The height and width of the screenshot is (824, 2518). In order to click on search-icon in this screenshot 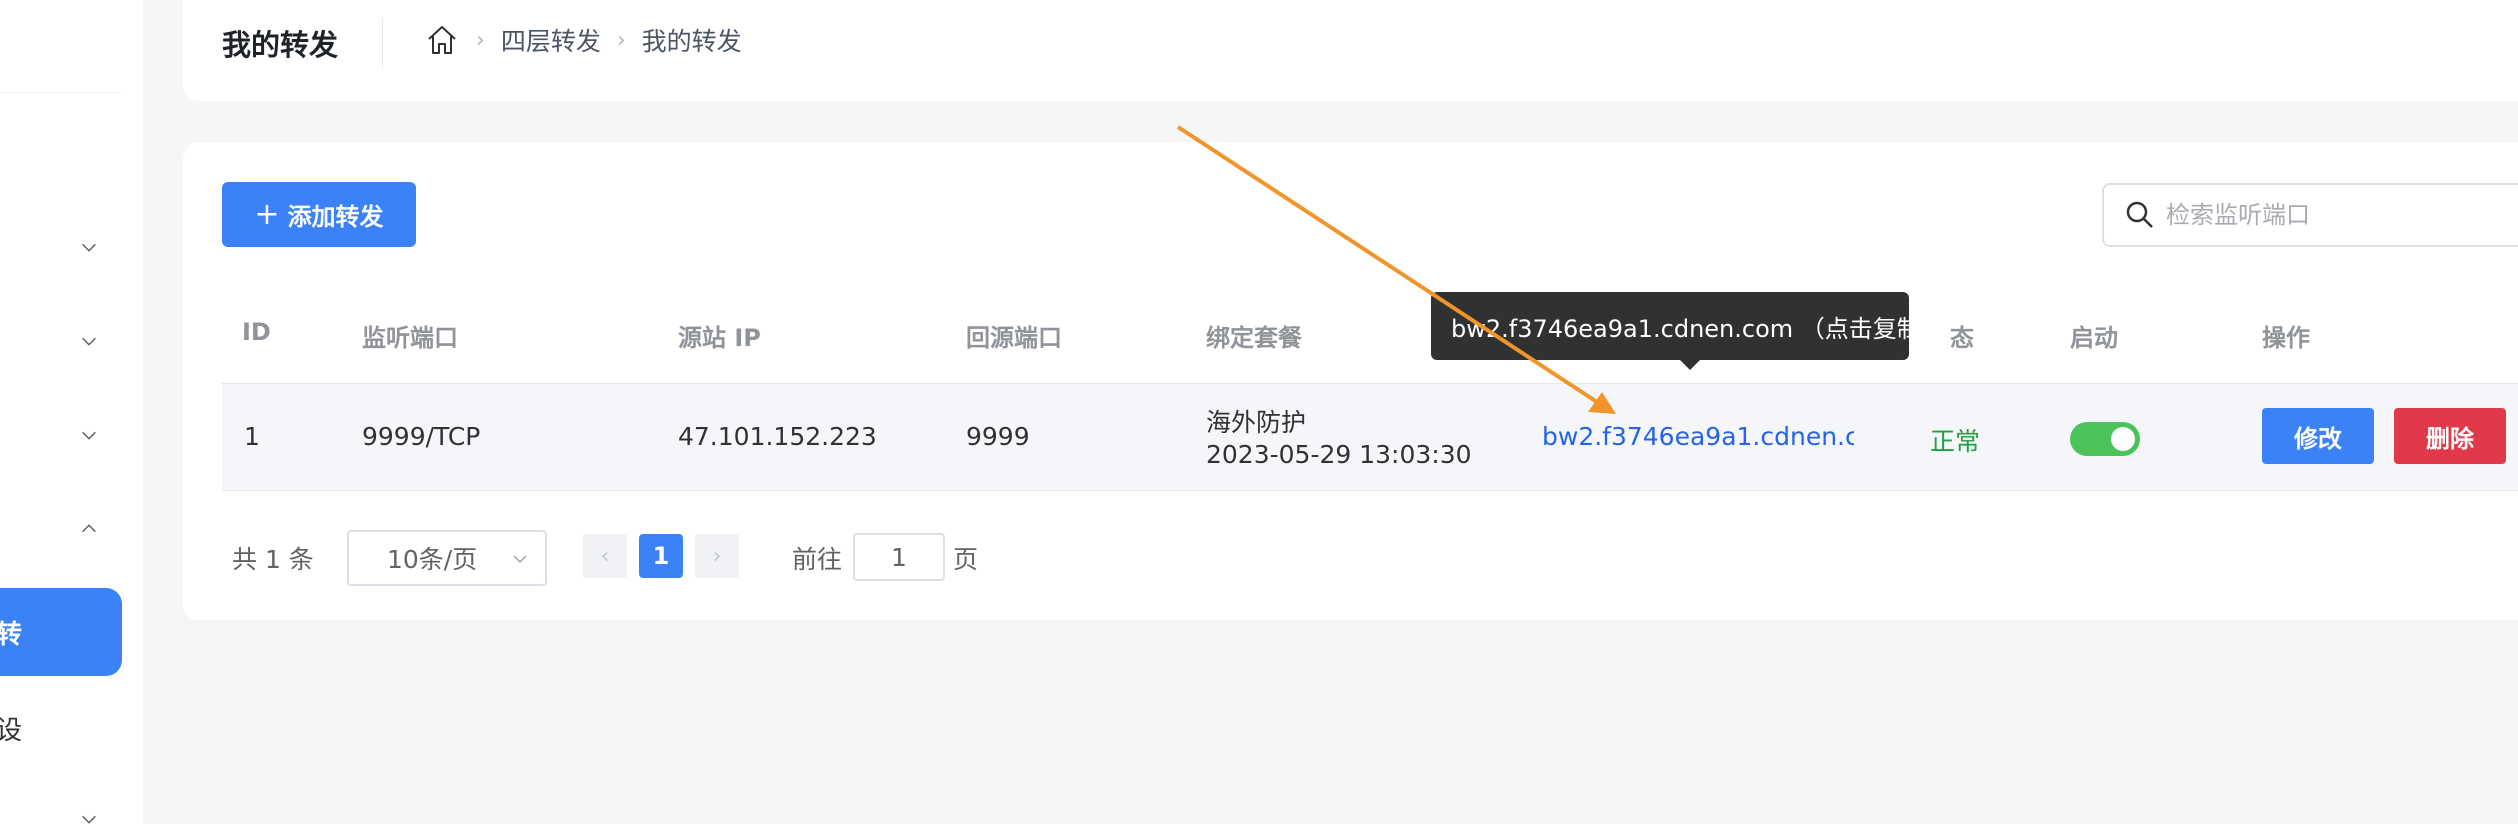, I will do `click(2139, 214)`.